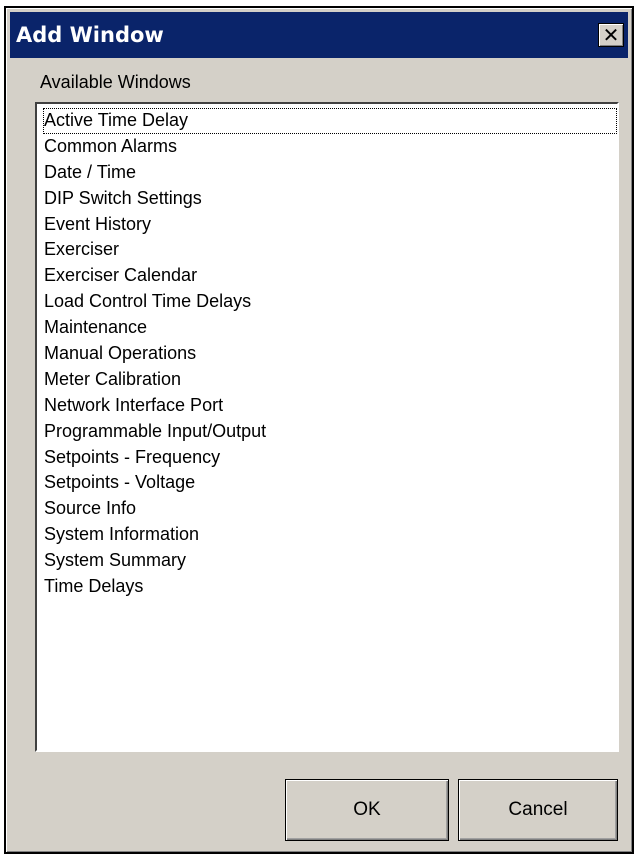 The width and height of the screenshot is (639, 861). I want to click on list-item: Active Time Delay, so click(330, 121).